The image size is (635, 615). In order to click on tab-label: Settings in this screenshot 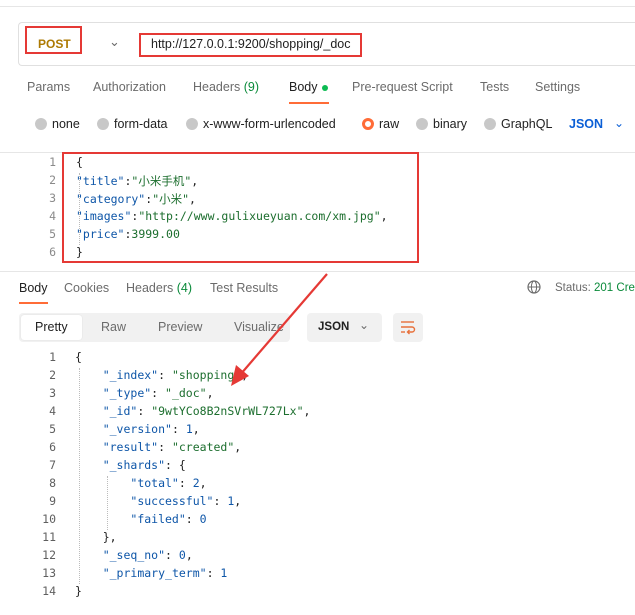, I will do `click(558, 87)`.